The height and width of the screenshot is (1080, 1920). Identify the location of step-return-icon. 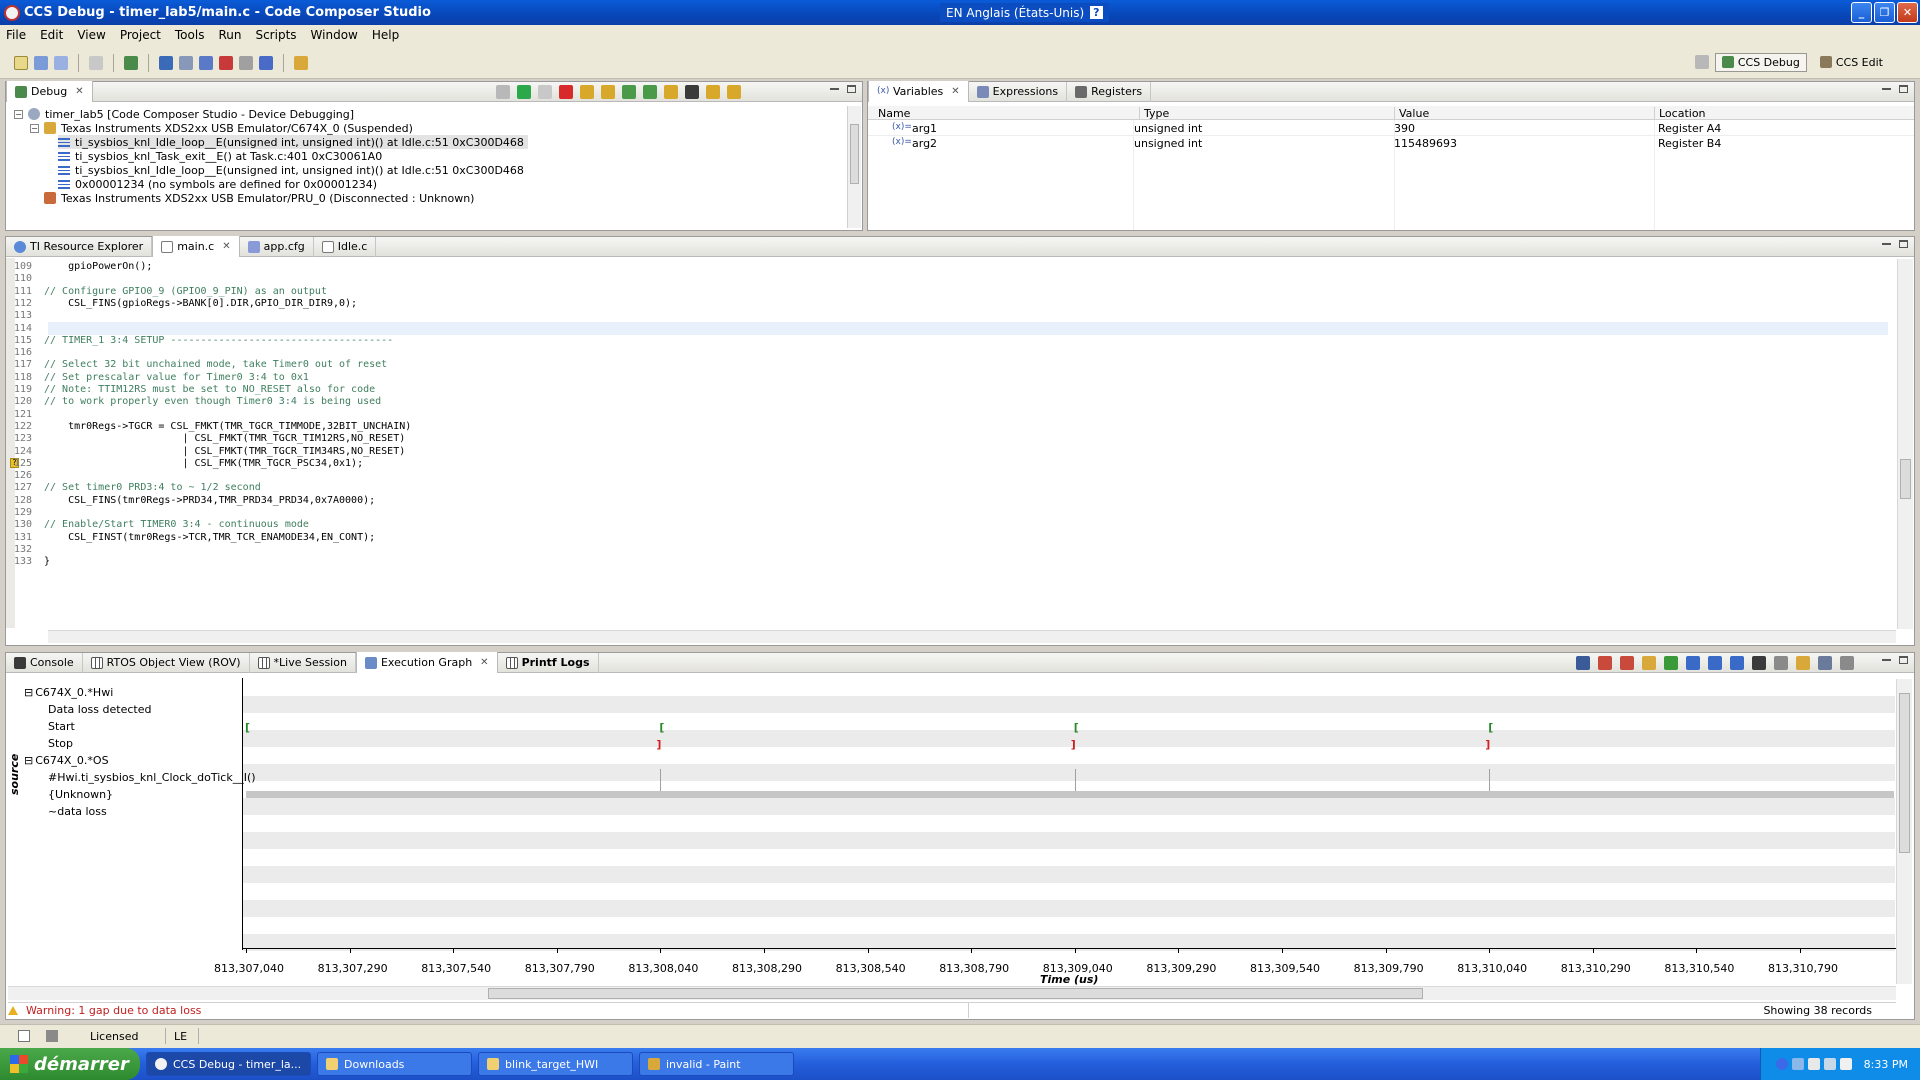
(629, 92).